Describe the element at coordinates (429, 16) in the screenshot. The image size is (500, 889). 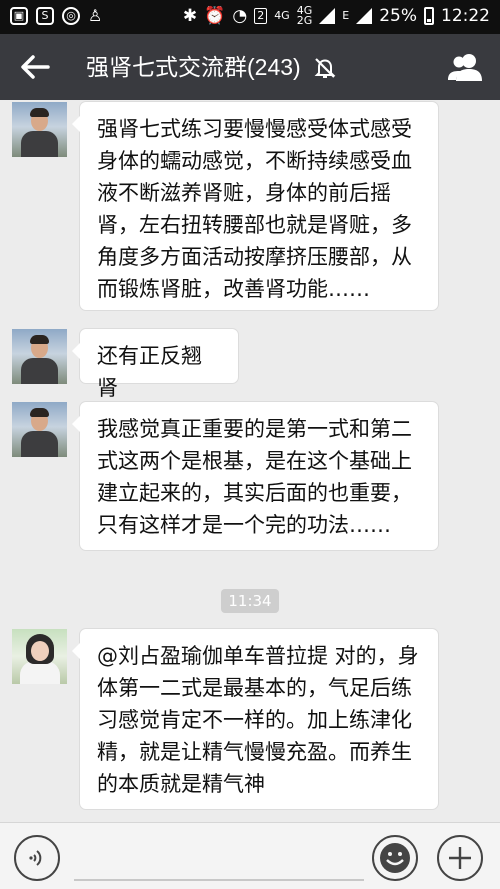
I see `battery-icon` at that location.